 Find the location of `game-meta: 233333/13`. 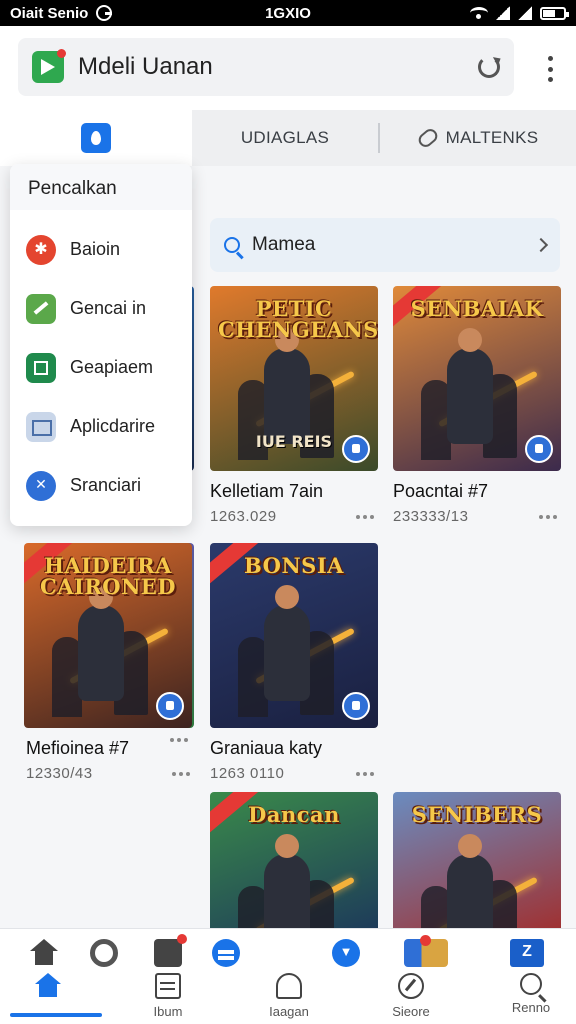

game-meta: 233333/13 is located at coordinates (477, 516).